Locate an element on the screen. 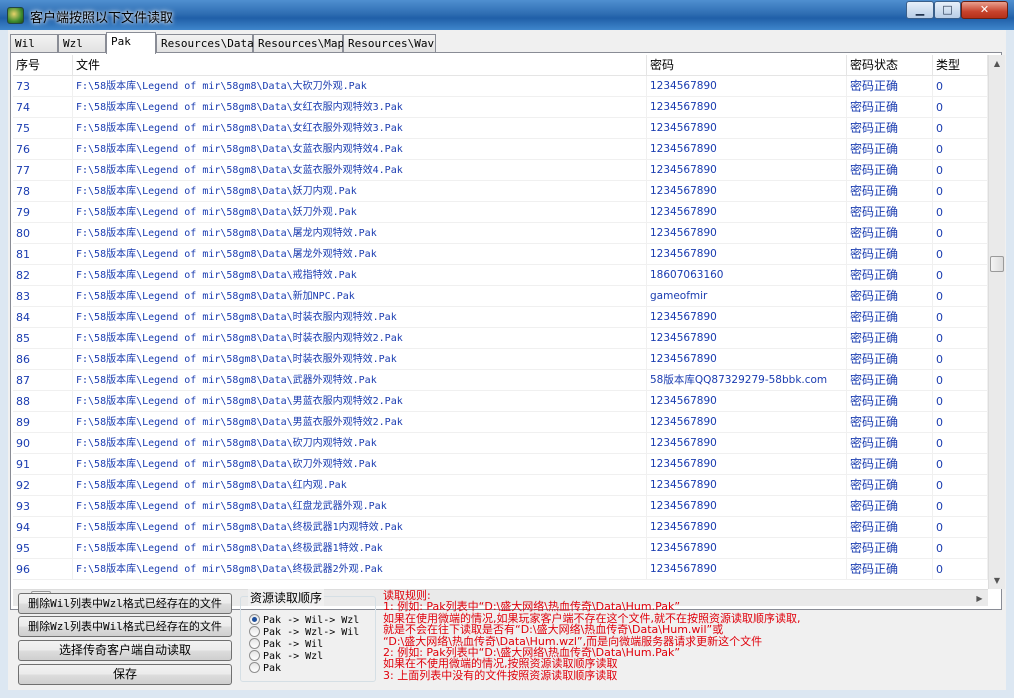 The width and height of the screenshot is (1014, 698). close-button: ✕ is located at coordinates (984, 10).